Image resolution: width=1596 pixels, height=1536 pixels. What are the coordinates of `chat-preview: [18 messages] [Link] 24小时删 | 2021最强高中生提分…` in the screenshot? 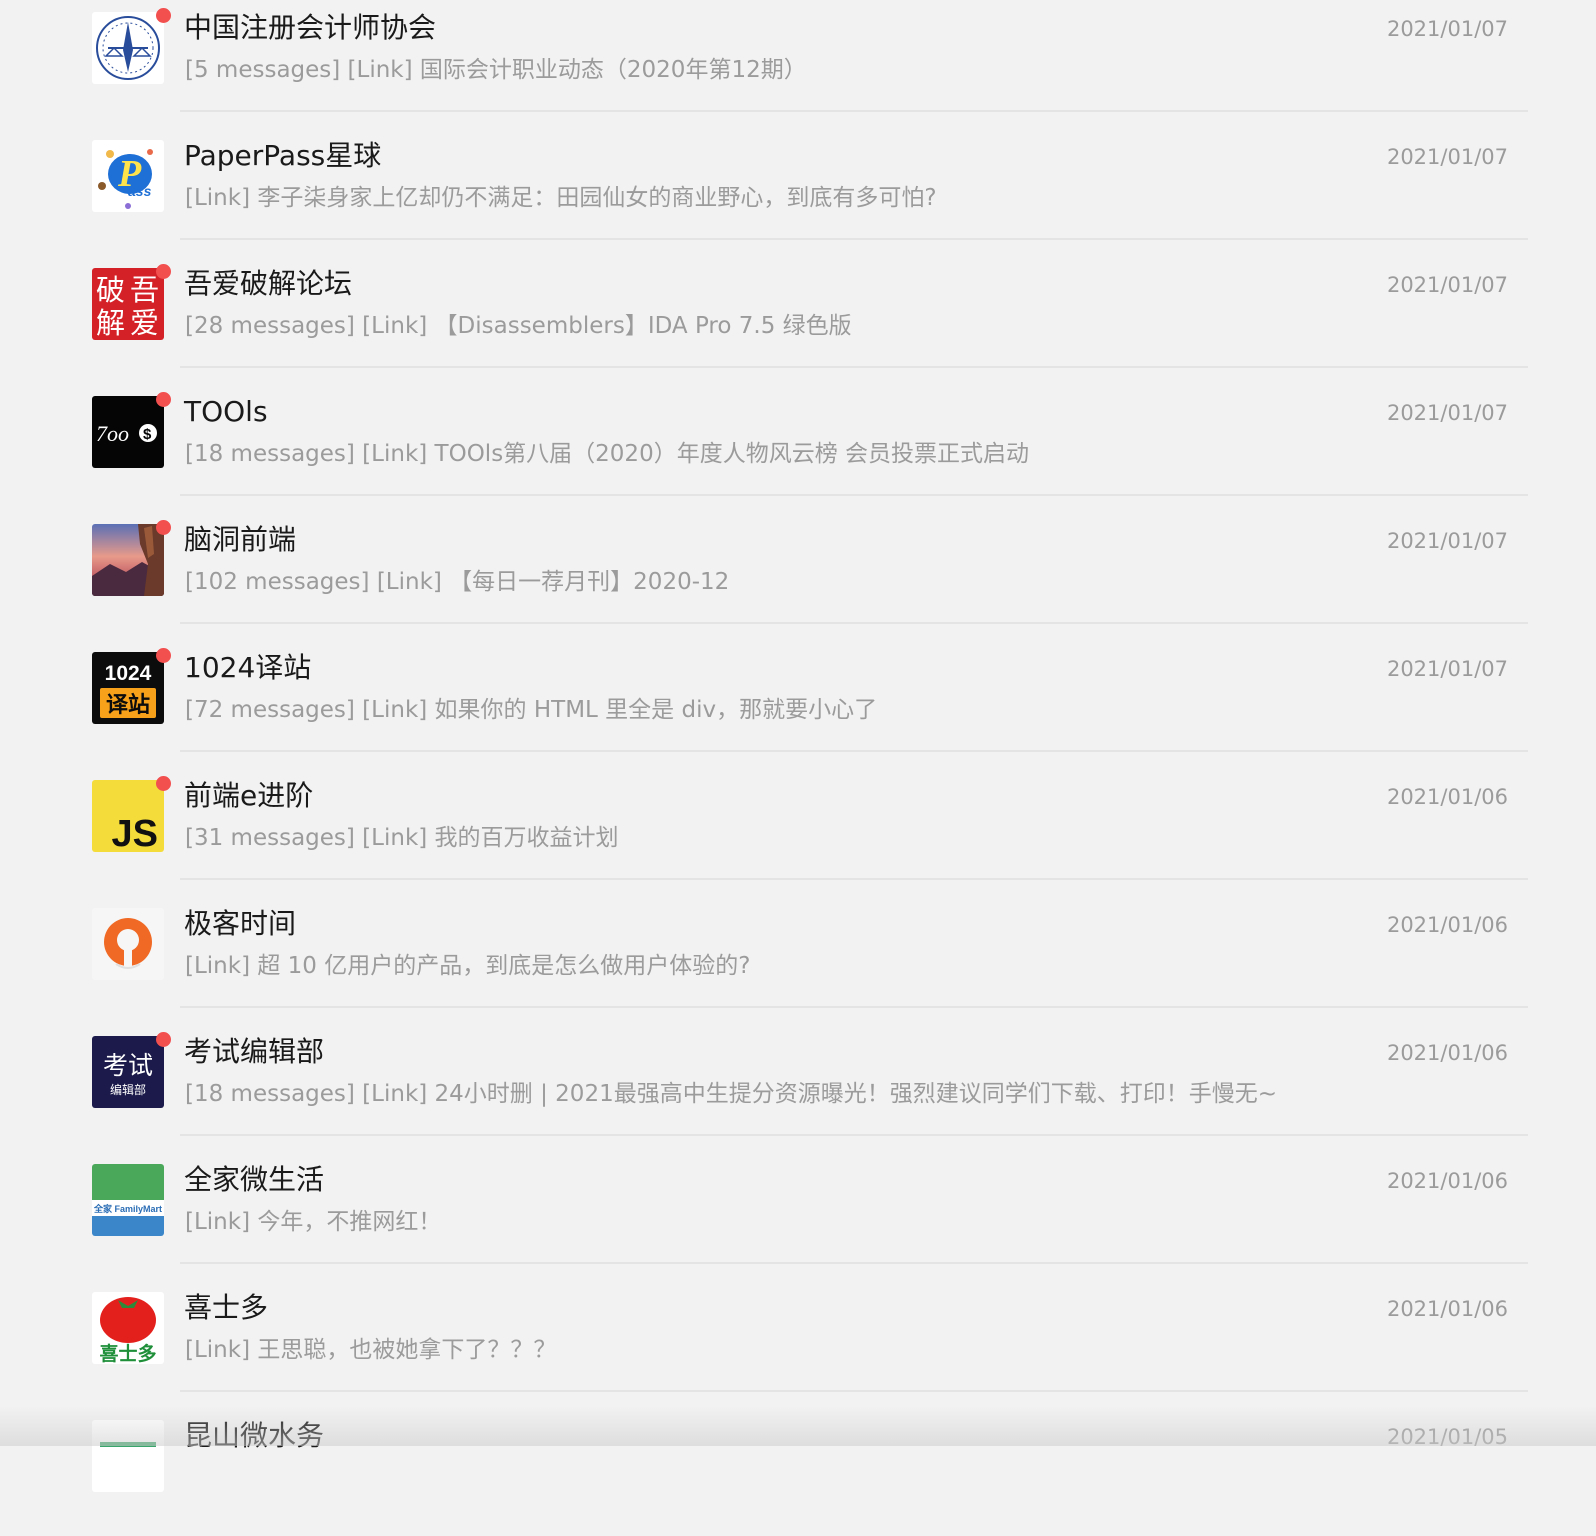 It's located at (731, 1094).